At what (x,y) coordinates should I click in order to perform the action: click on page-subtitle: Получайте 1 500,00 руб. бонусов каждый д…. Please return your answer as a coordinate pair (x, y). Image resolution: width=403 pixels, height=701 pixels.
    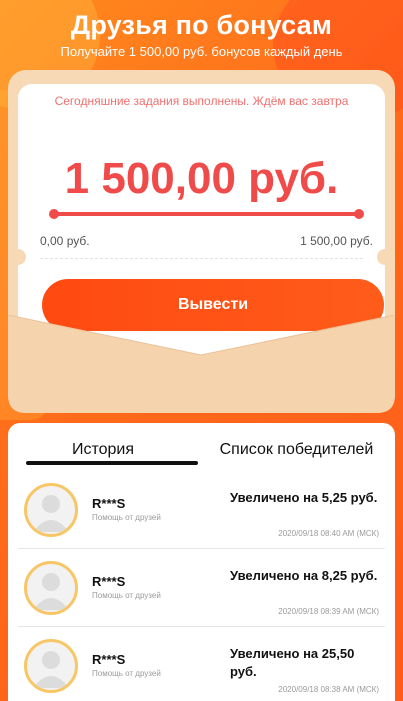
    Looking at the image, I should click on (201, 51).